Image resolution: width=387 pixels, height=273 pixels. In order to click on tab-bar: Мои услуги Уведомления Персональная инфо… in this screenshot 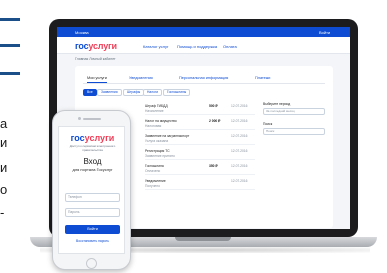, I will do `click(204, 79)`.